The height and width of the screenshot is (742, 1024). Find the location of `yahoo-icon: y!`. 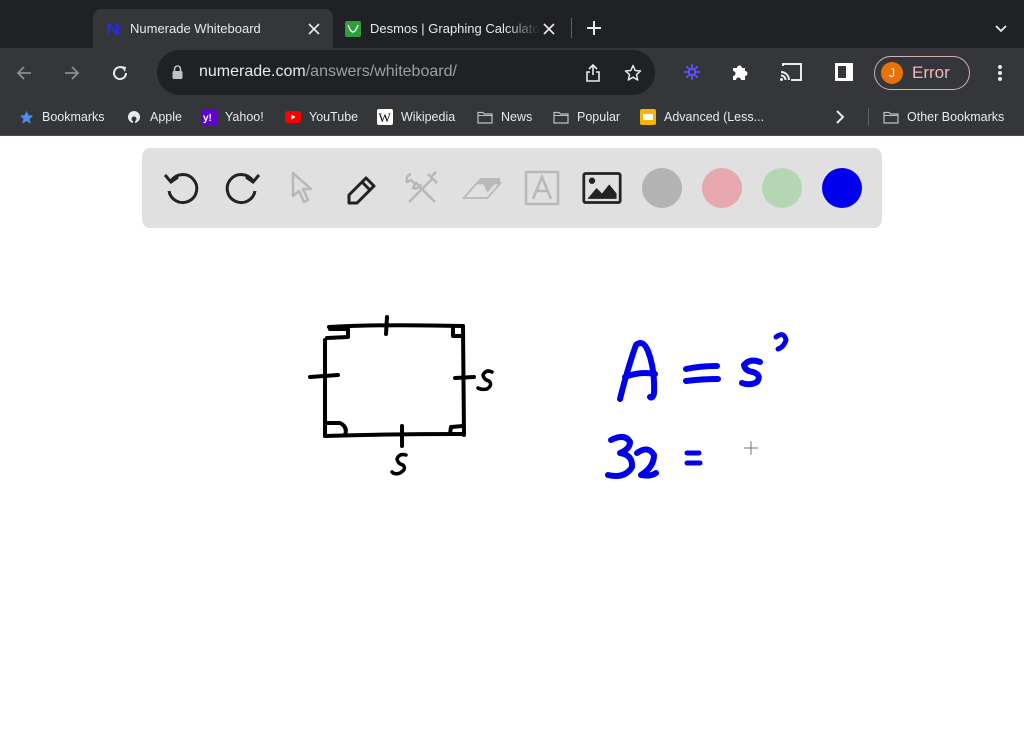

yahoo-icon: y! is located at coordinates (209, 117).